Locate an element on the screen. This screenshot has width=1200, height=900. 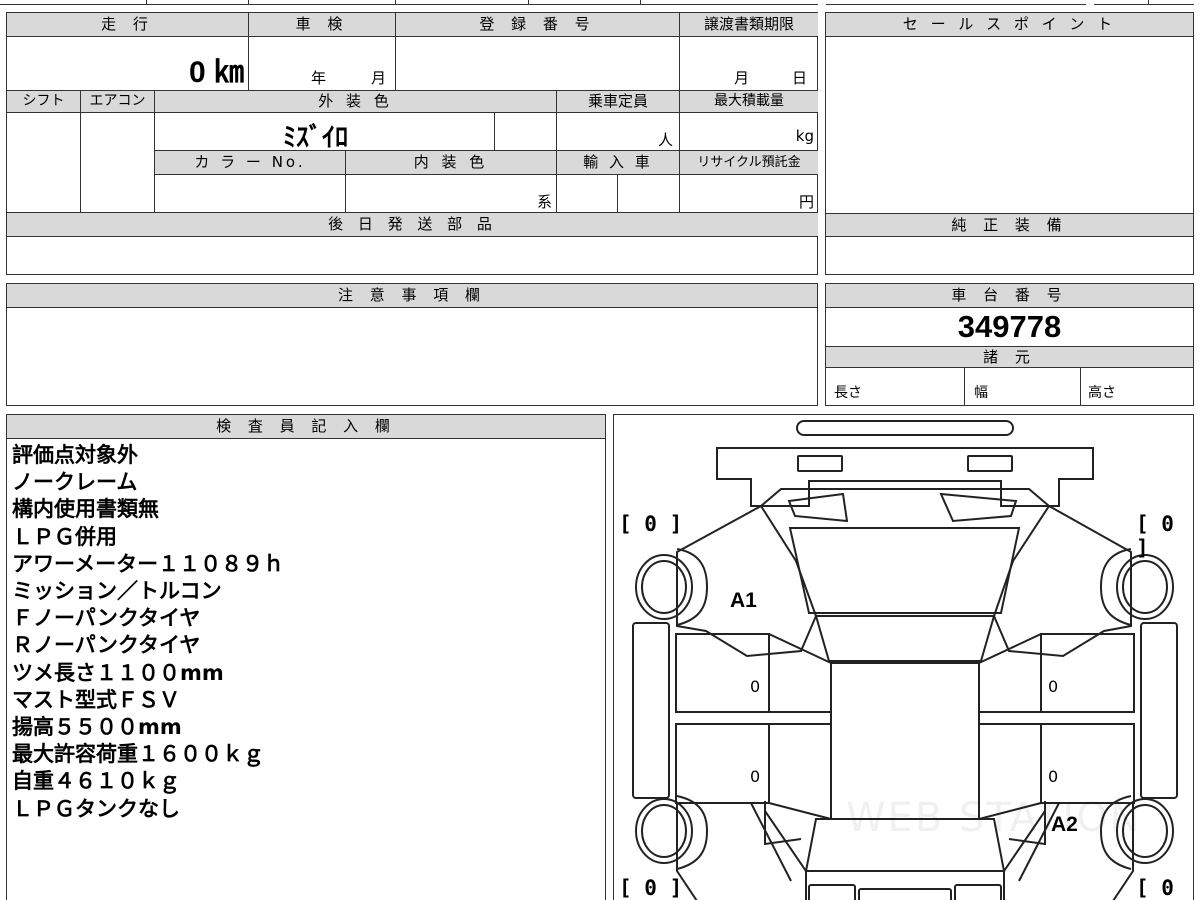
sales-point-header: セ ー ル ス ポ イ ン ト is located at coordinates (1009, 25).